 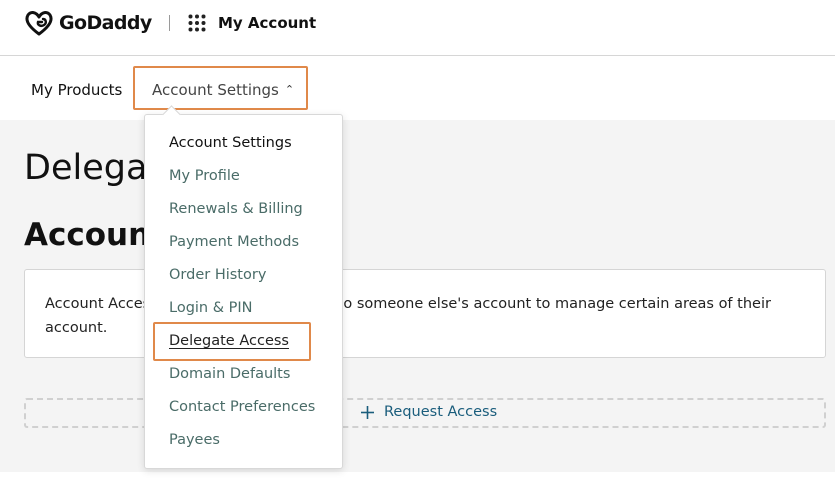 I want to click on menu-item-payees: Payees, so click(x=194, y=440).